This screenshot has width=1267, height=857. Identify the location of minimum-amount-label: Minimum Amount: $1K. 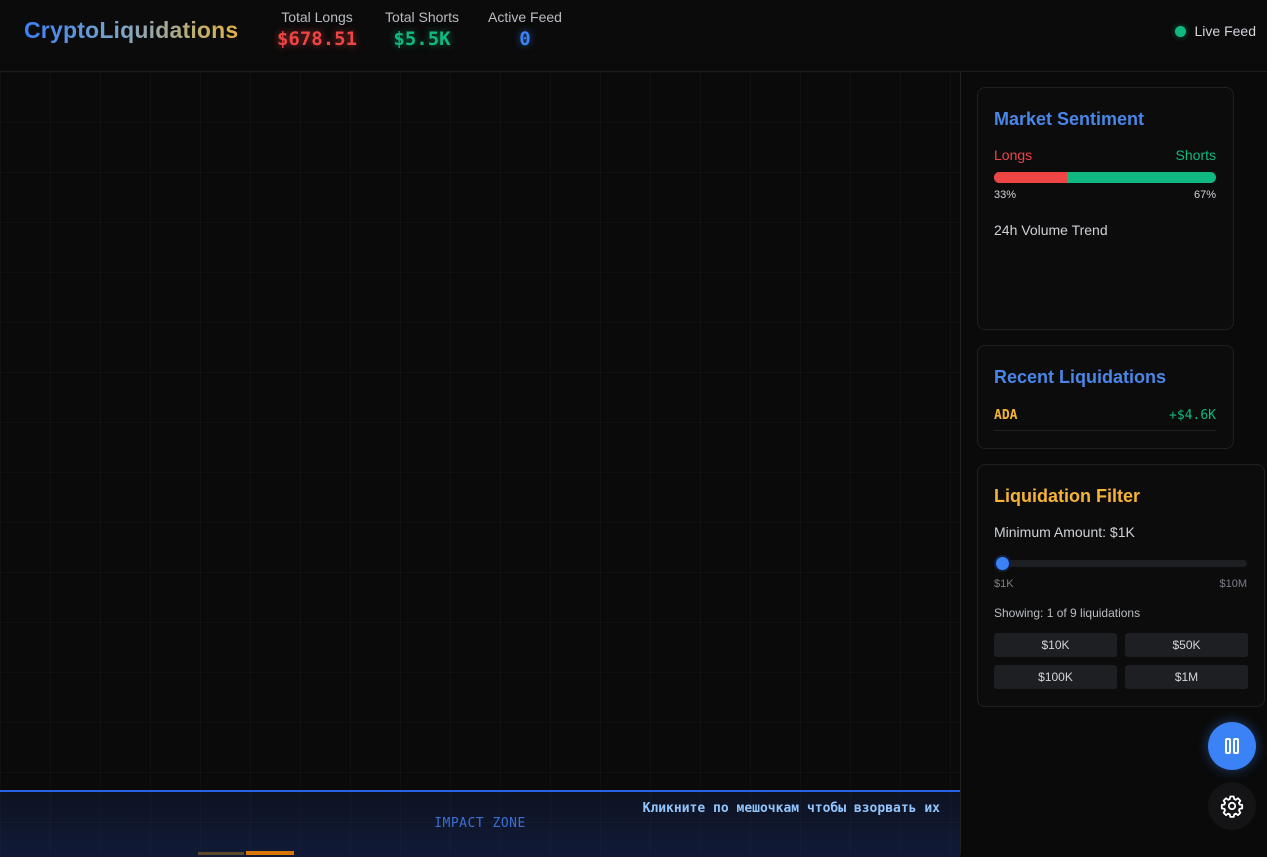
(1064, 532).